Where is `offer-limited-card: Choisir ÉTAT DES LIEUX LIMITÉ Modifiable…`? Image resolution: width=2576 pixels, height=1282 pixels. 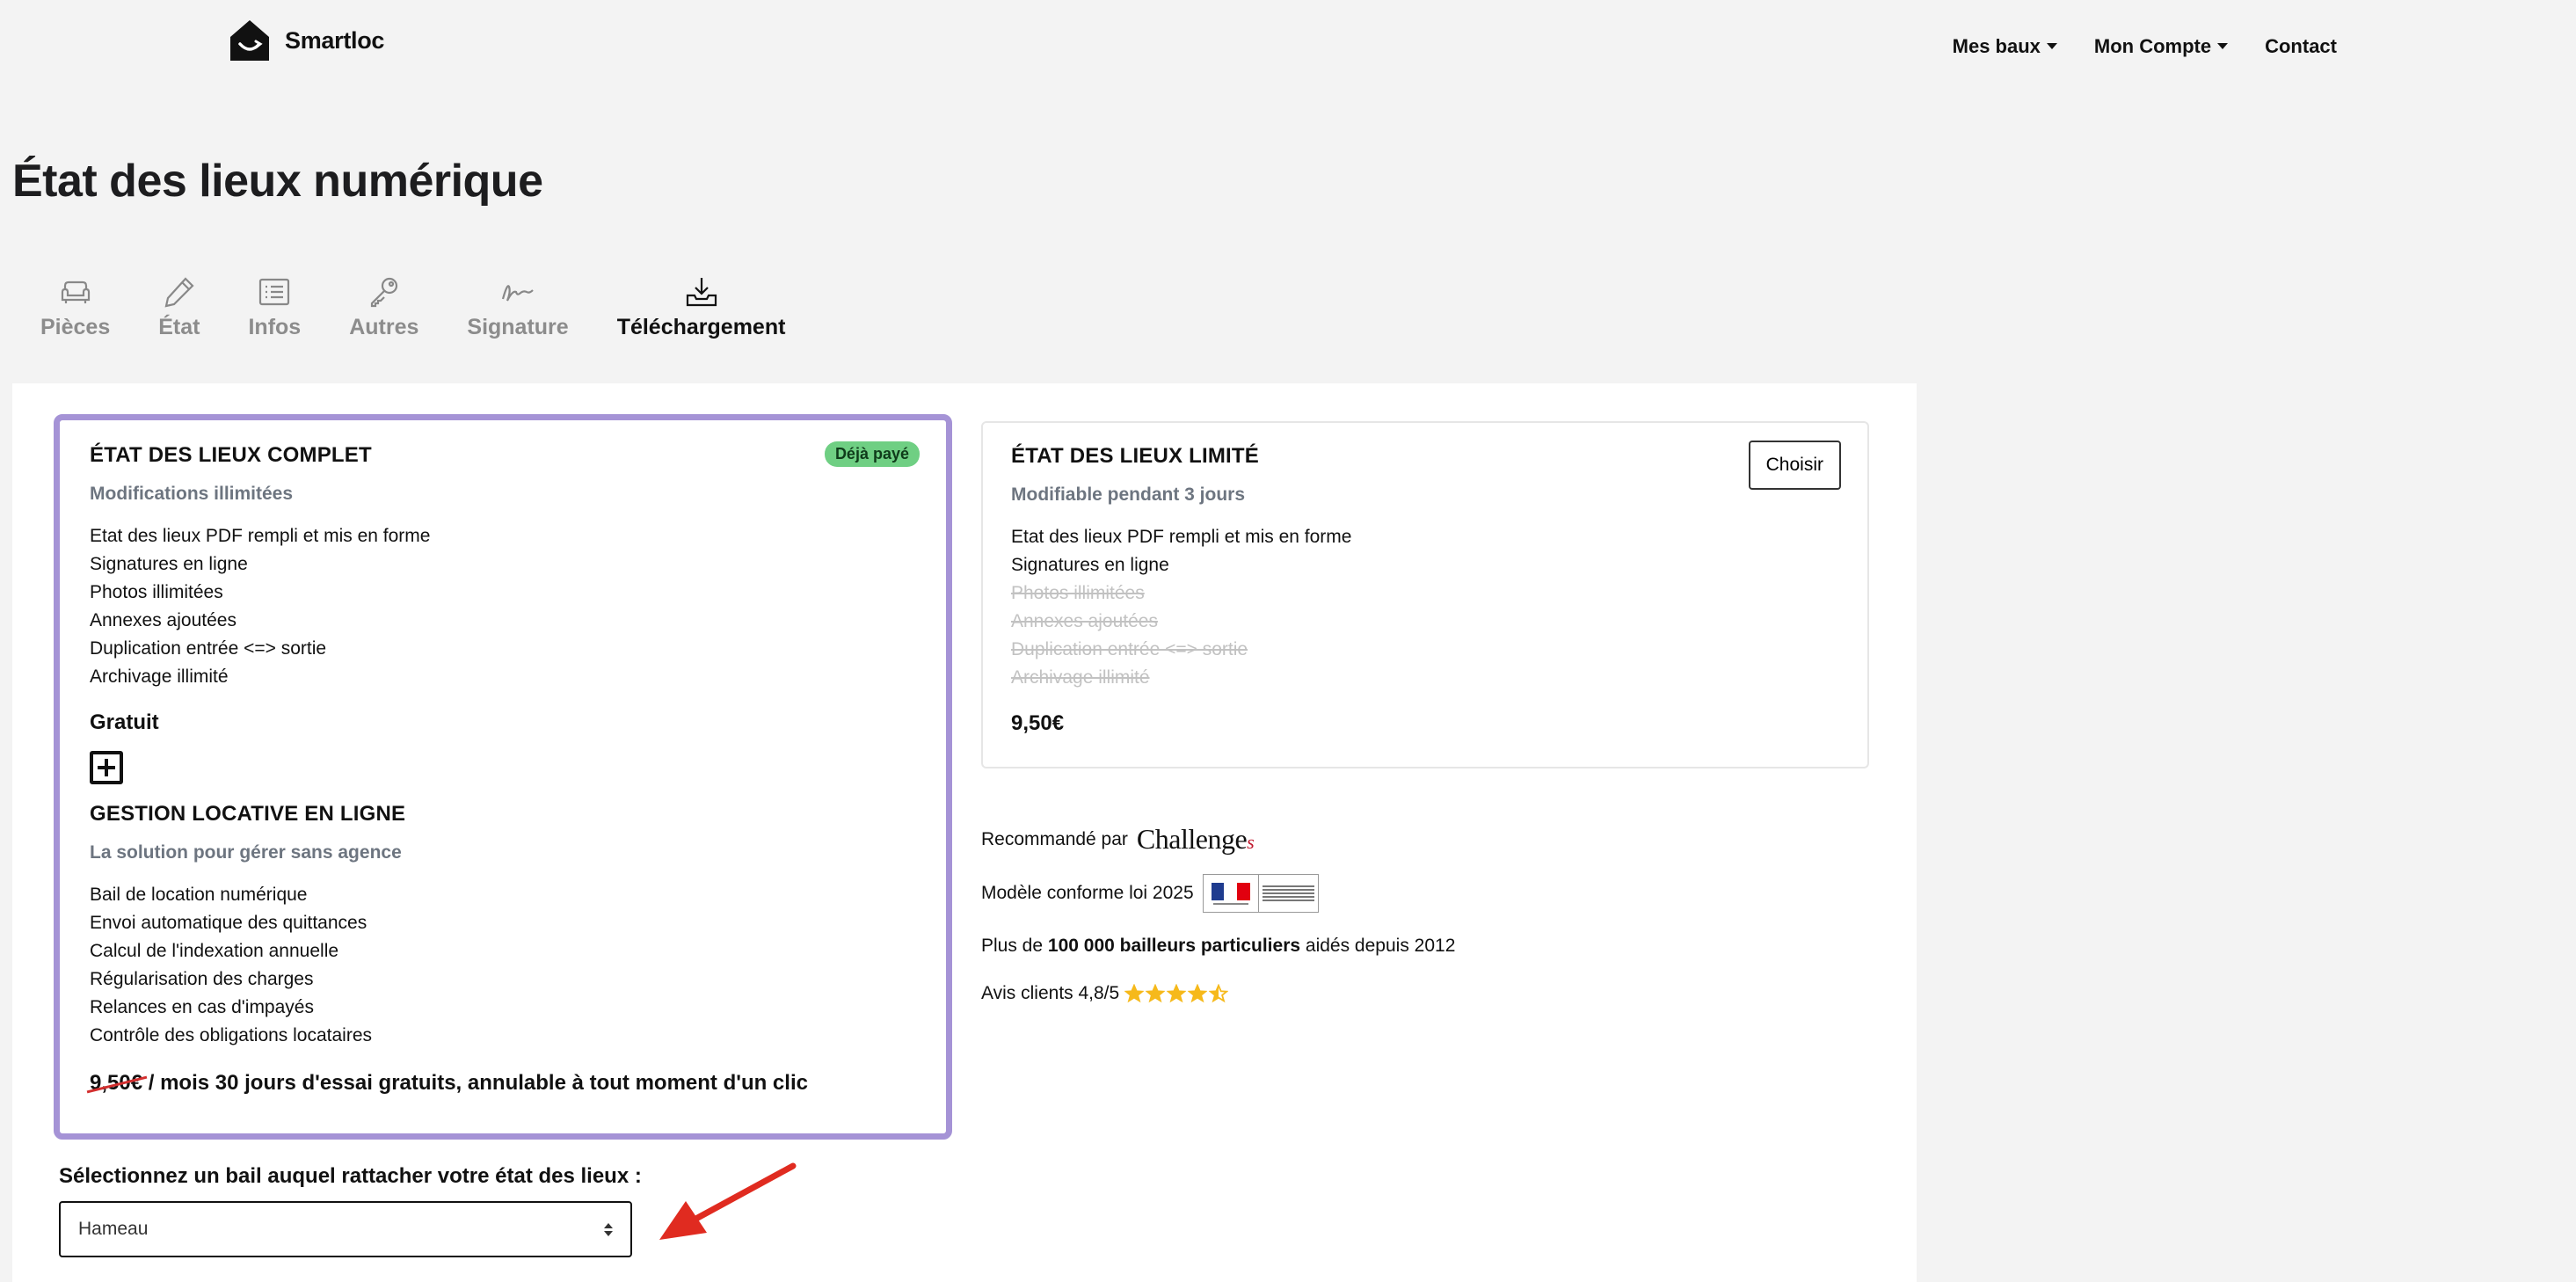
offer-limited-card: Choisir ÉTAT DES LIEUX LIMITÉ Modifiable… is located at coordinates (1425, 594).